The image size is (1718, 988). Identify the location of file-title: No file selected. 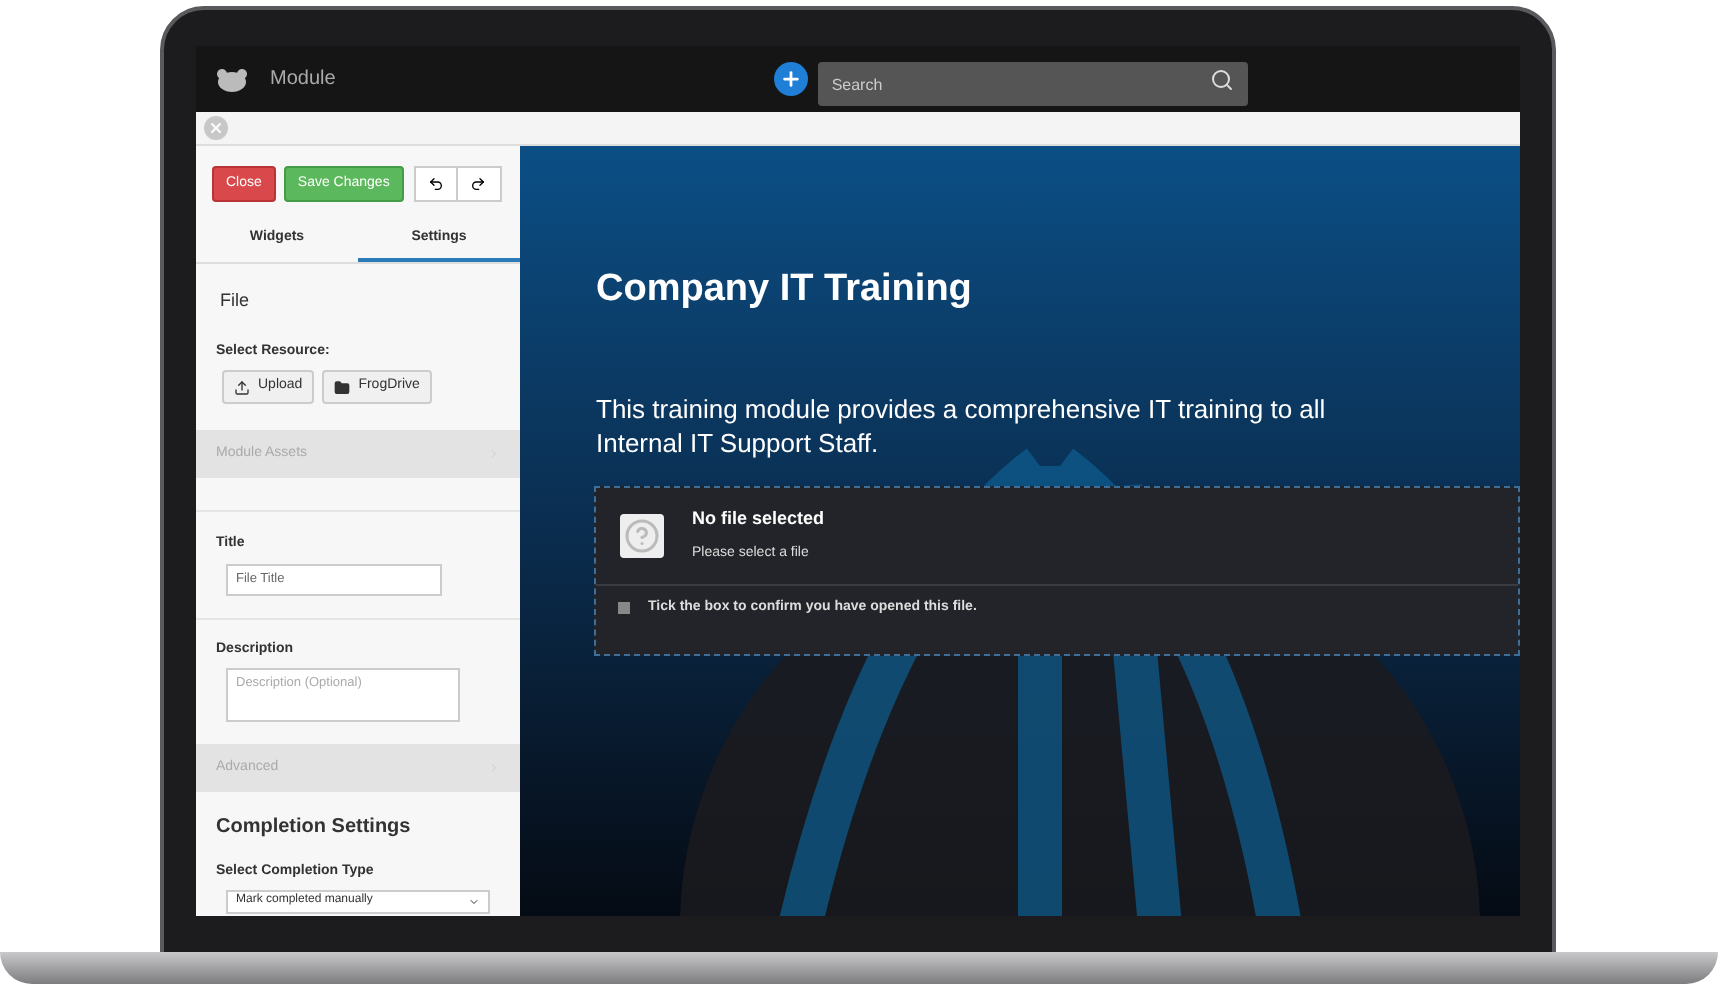
(758, 519).